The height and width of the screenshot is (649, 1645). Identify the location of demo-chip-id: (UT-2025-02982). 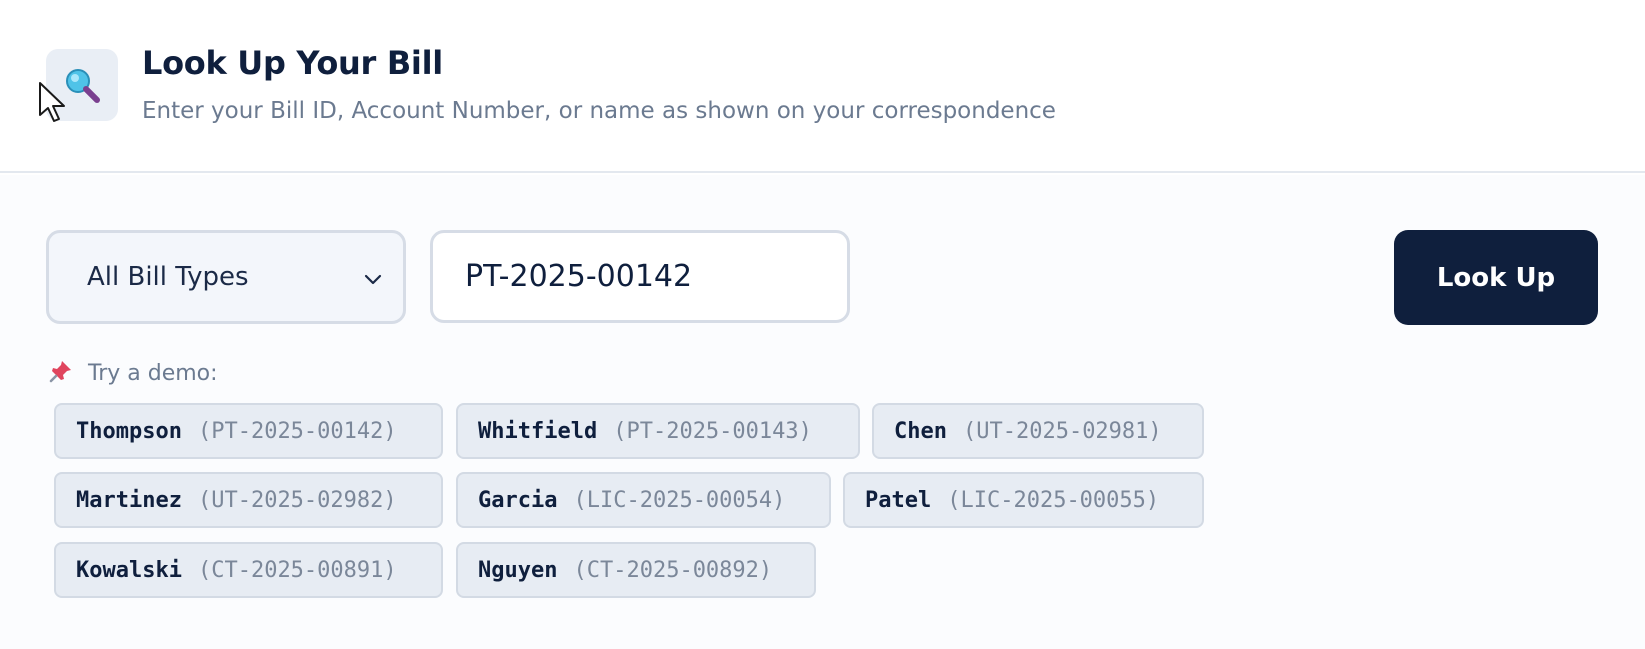
(297, 500).